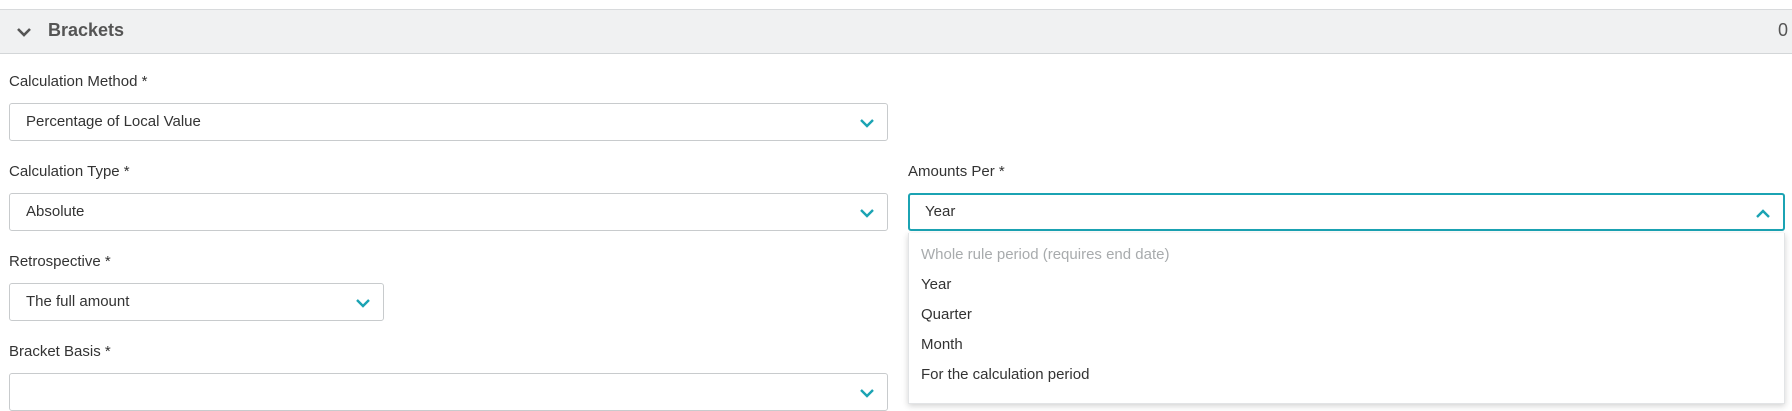 Image resolution: width=1792 pixels, height=411 pixels. I want to click on bracket-basis-select, so click(448, 392).